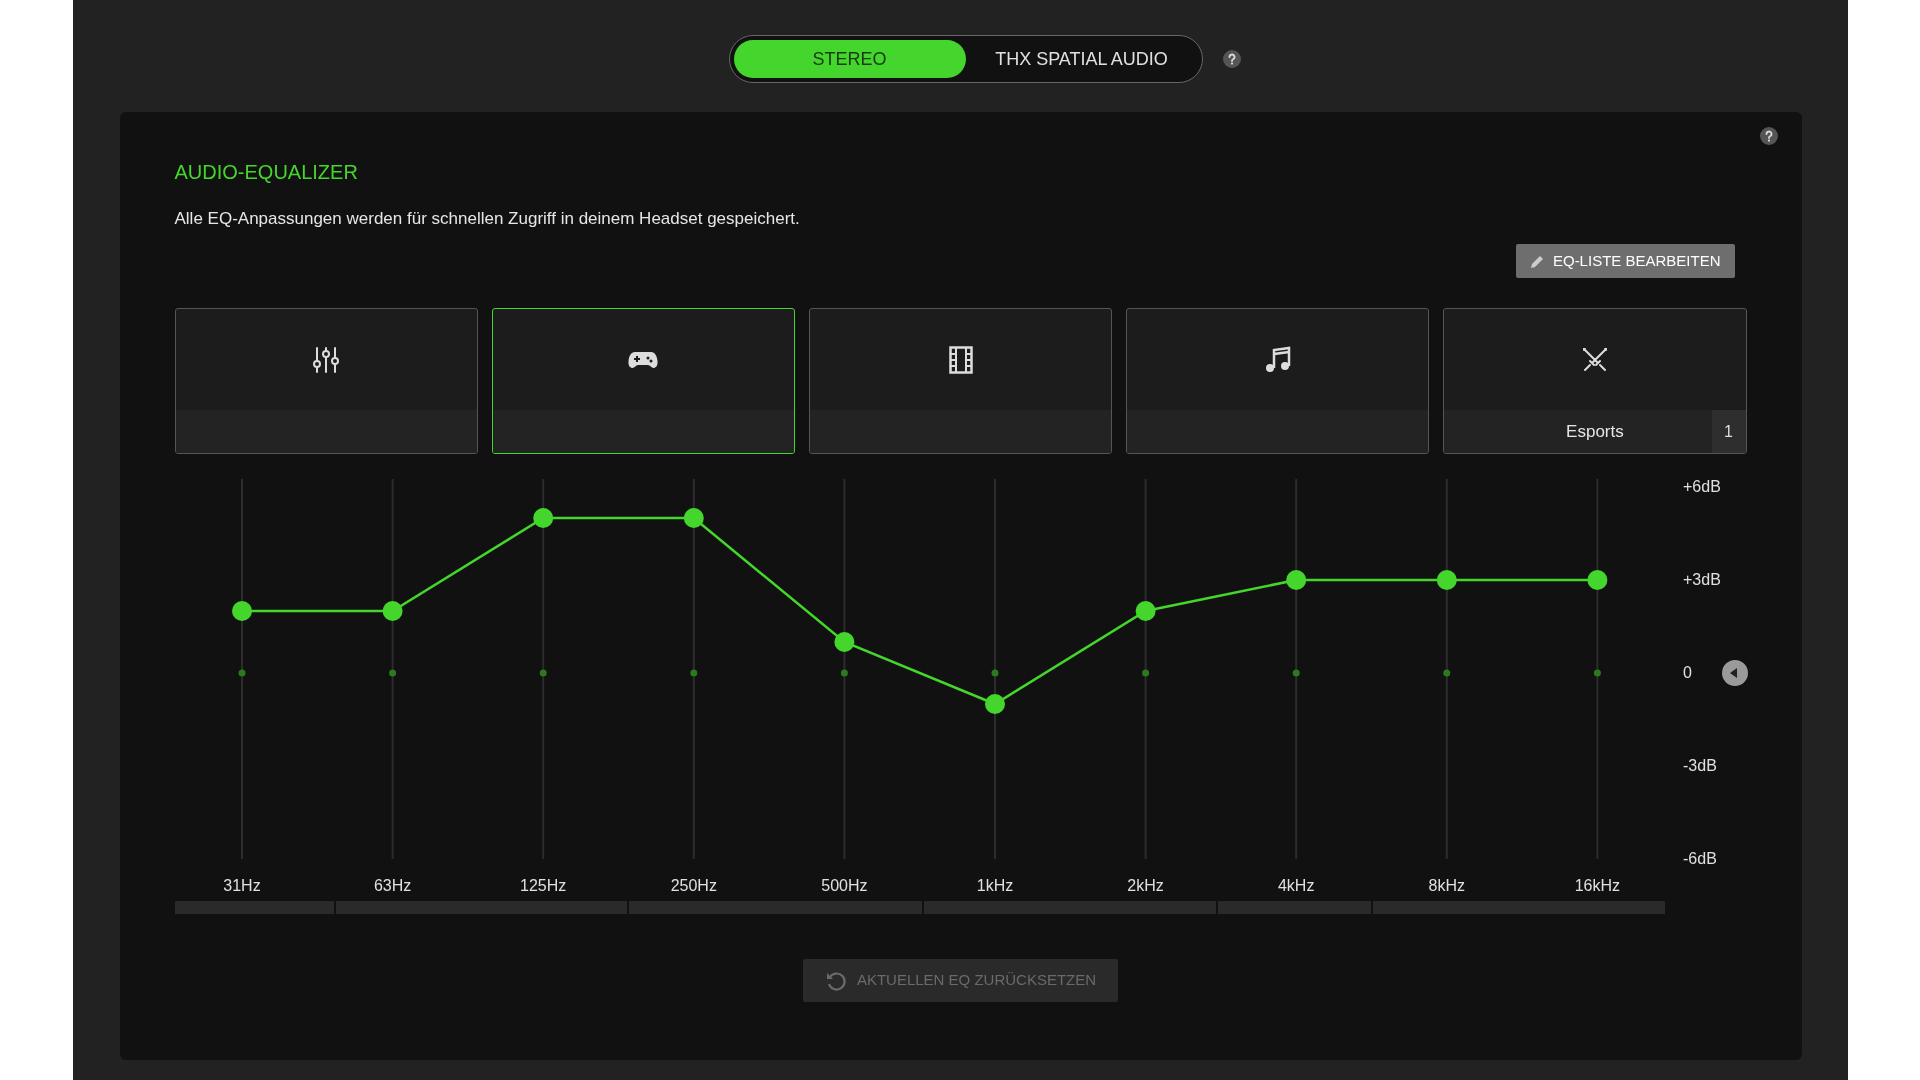 The height and width of the screenshot is (1080, 1920). I want to click on gamepad-icon, so click(643, 359).